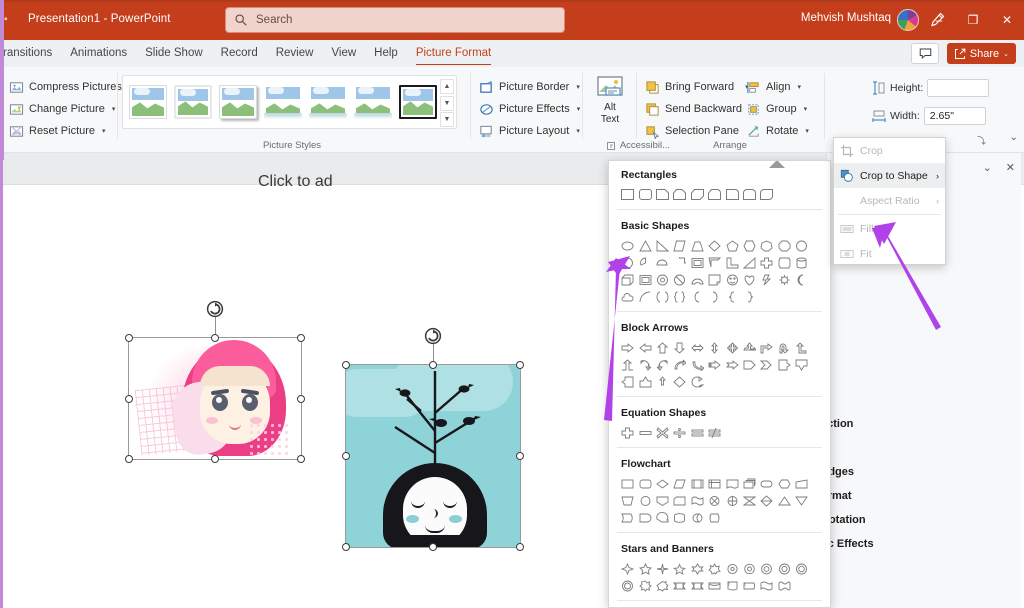  Describe the element at coordinates (395, 20) in the screenshot. I see `search-input: Search` at that location.